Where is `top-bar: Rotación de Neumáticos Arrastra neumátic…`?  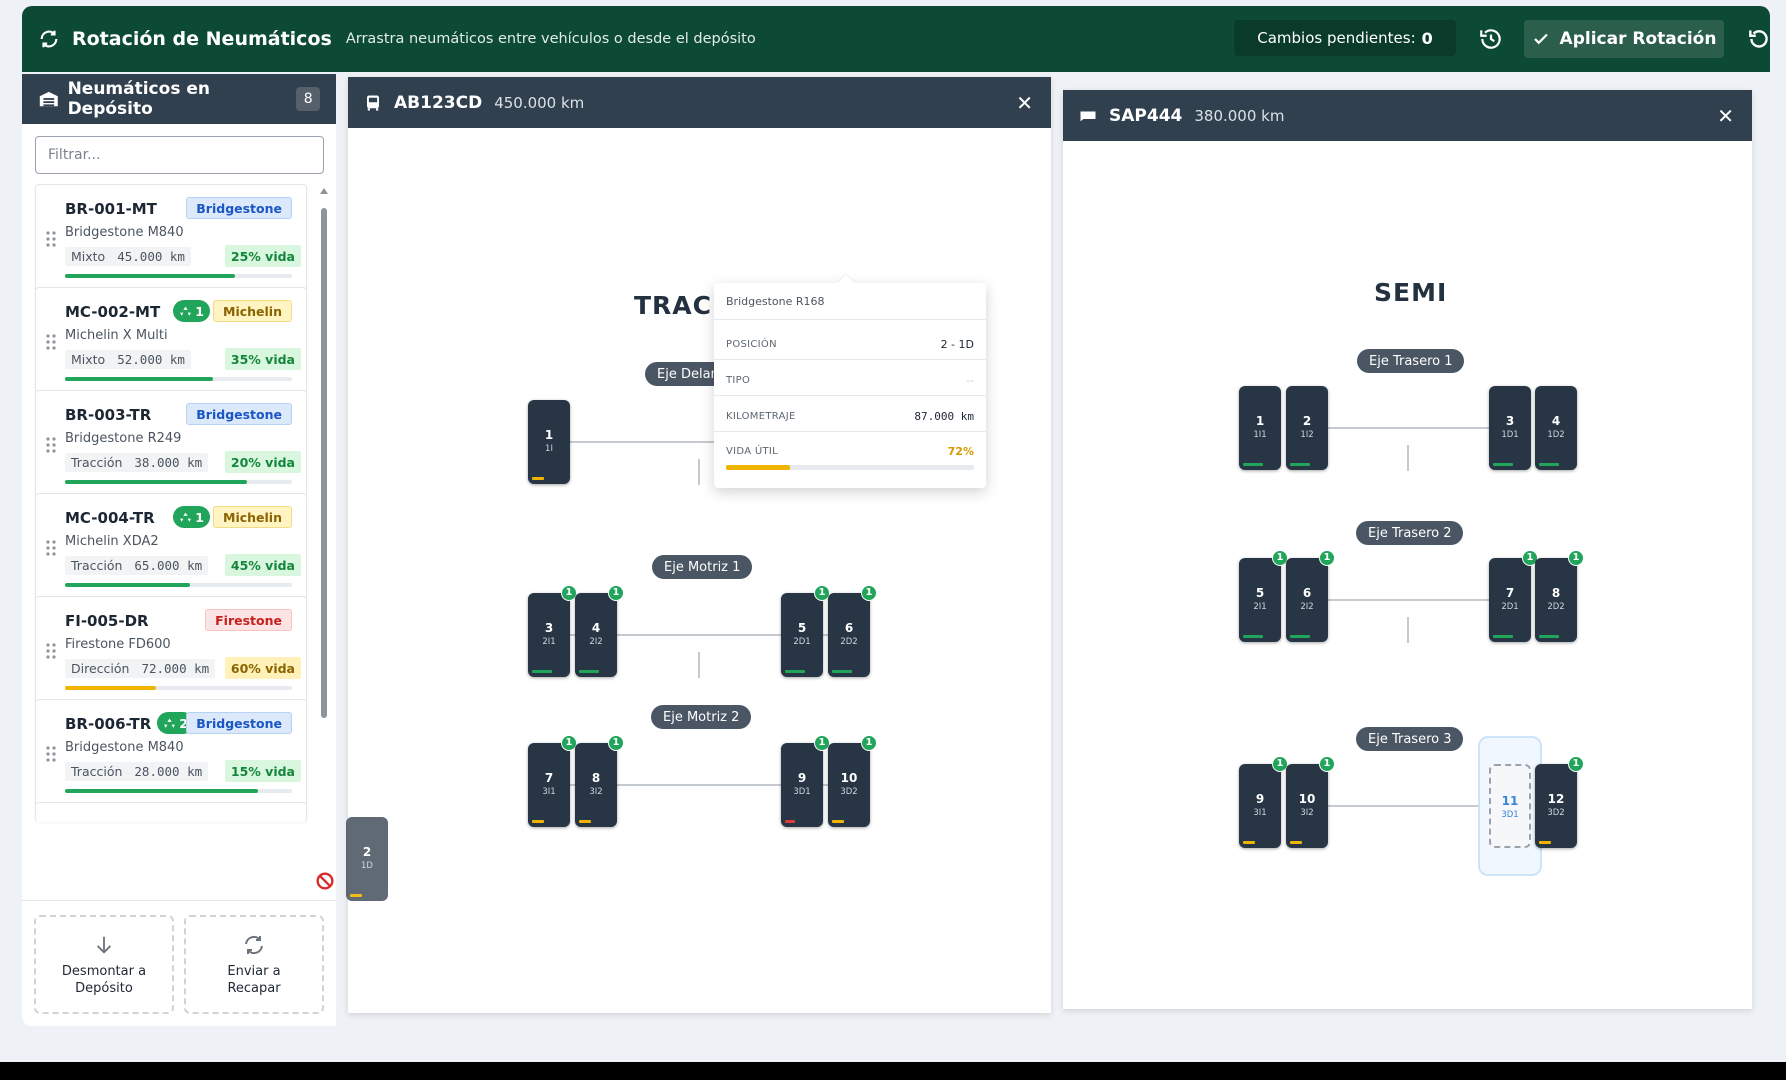 top-bar: Rotación de Neumáticos Arrastra neumátic… is located at coordinates (896, 39).